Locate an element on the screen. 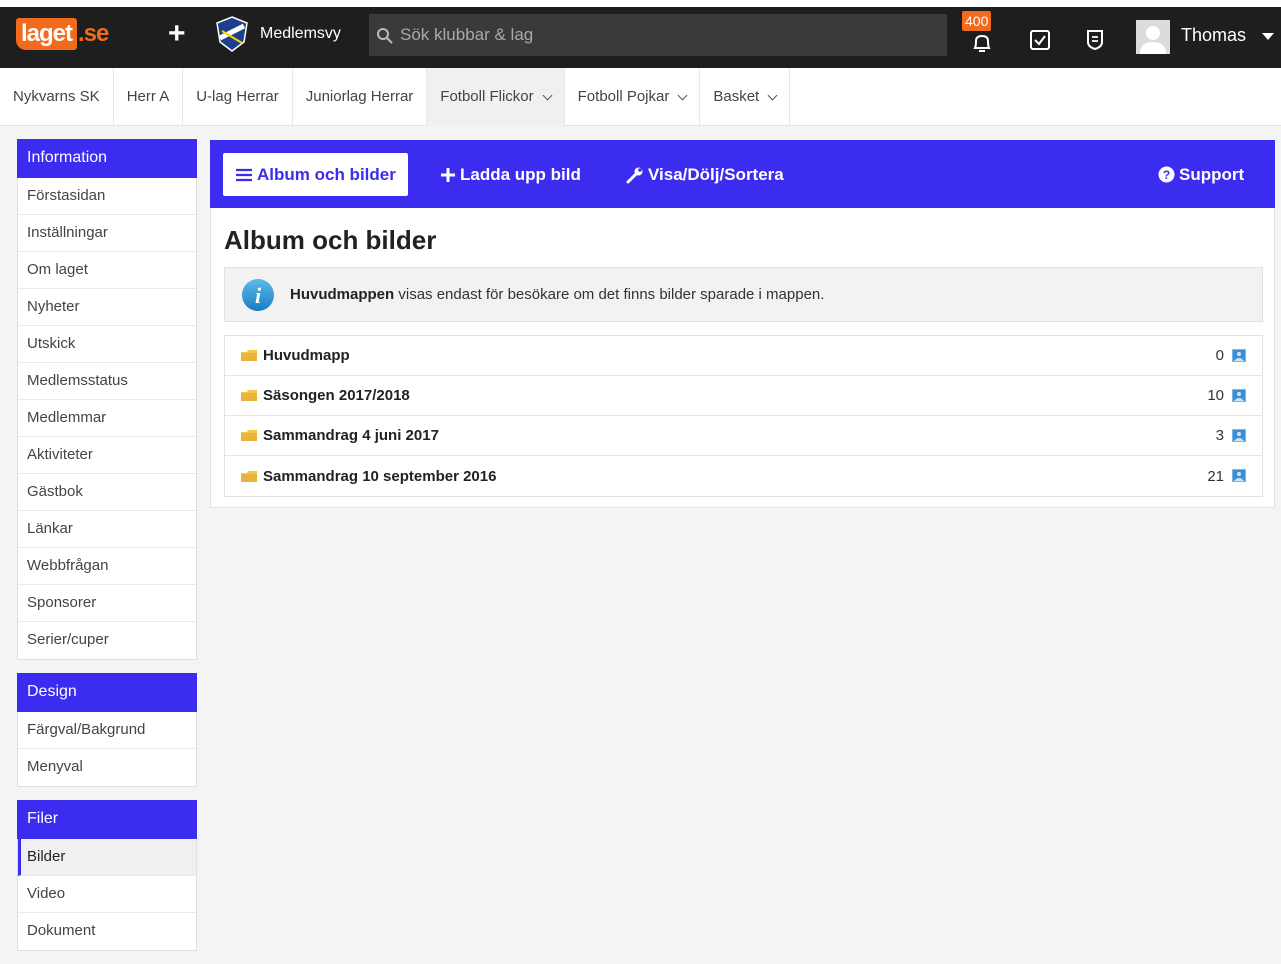 This screenshot has width=1281, height=964. show-hide-sort-button: Visa/Dölj/Sortera is located at coordinates (705, 174).